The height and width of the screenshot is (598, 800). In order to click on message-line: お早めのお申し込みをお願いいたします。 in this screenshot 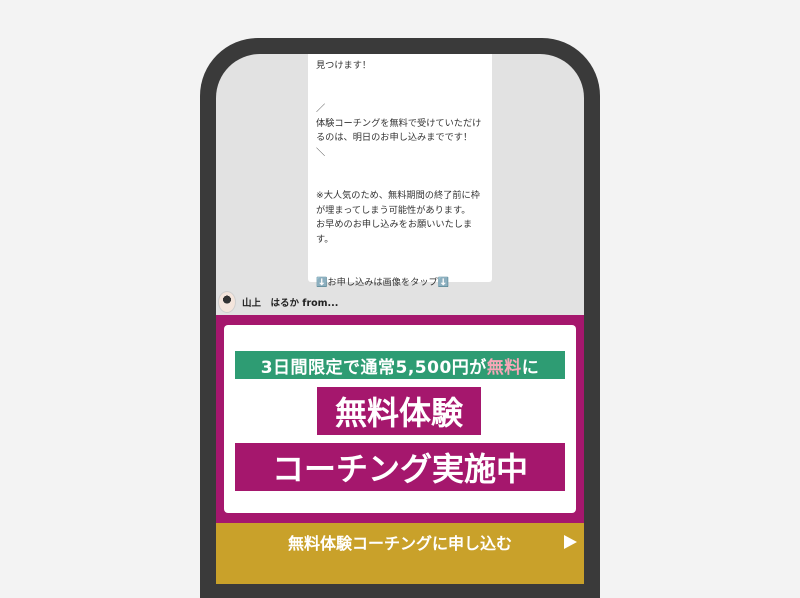, I will do `click(394, 232)`.